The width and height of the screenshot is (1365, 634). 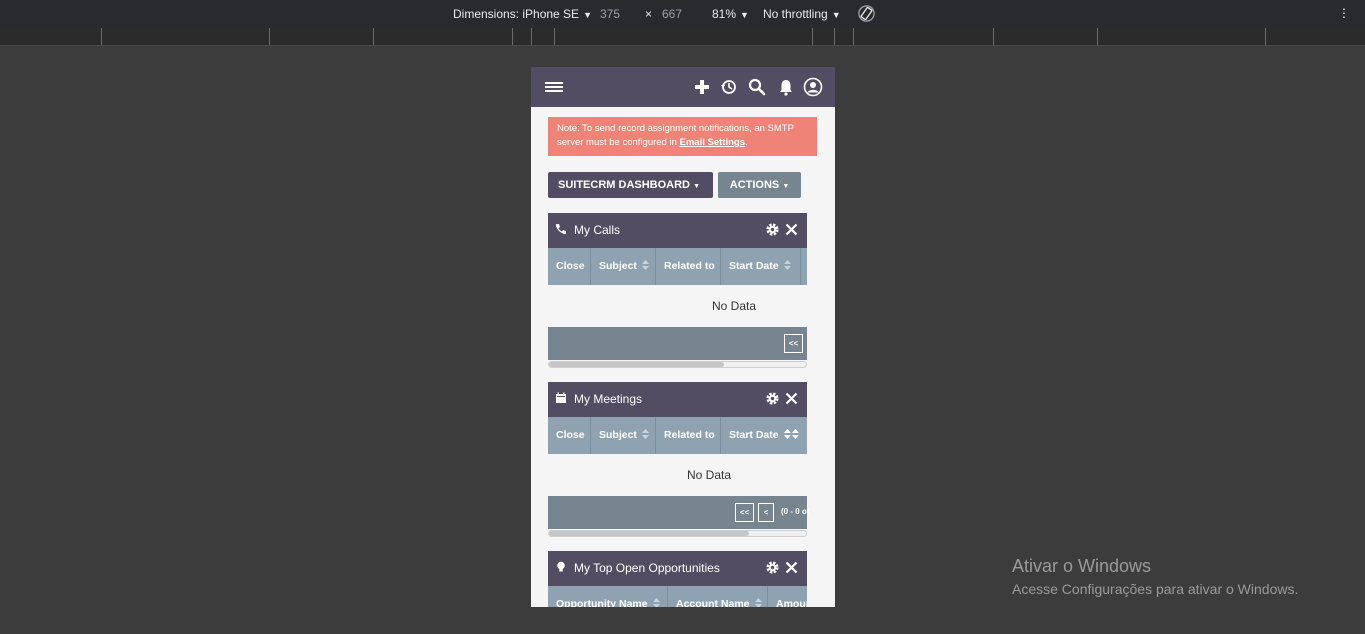 What do you see at coordinates (795, 511) in the screenshot?
I see `page-range-text: (0 - 0 of` at bounding box center [795, 511].